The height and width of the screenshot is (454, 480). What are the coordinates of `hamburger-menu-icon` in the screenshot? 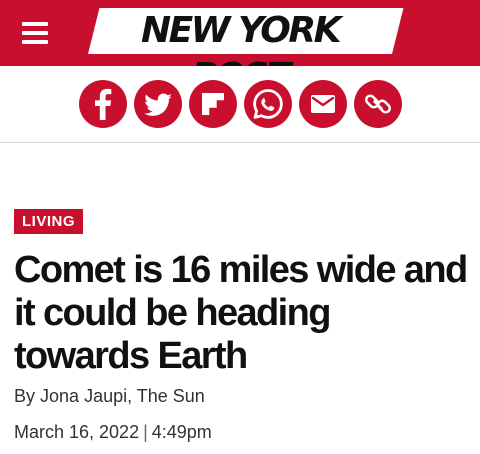 It's located at (35, 33).